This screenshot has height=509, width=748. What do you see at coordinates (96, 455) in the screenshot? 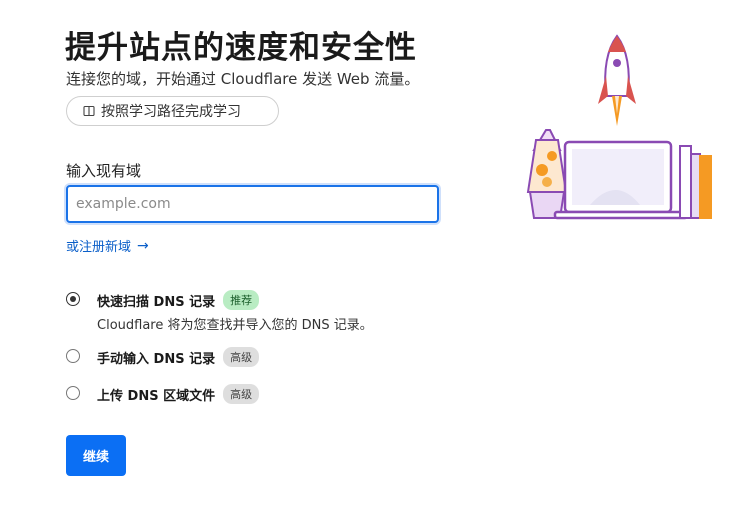
I see `continue-button: 继续` at bounding box center [96, 455].